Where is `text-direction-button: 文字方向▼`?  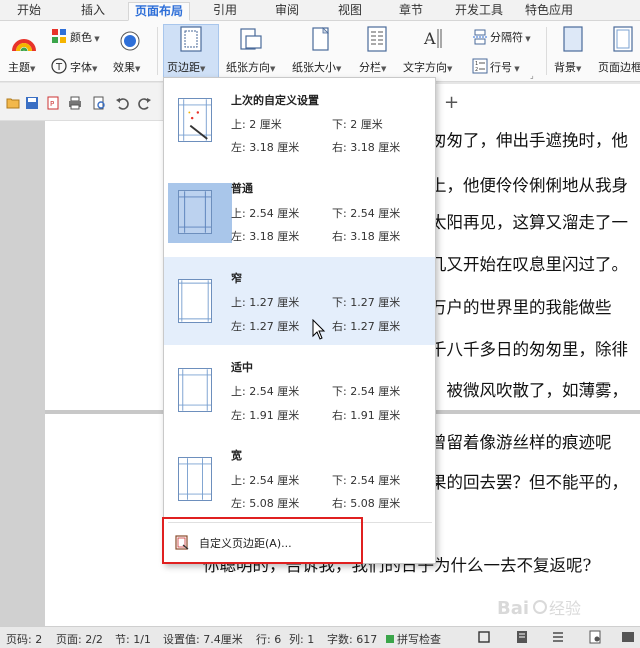 text-direction-button: 文字方向▼ is located at coordinates (427, 67).